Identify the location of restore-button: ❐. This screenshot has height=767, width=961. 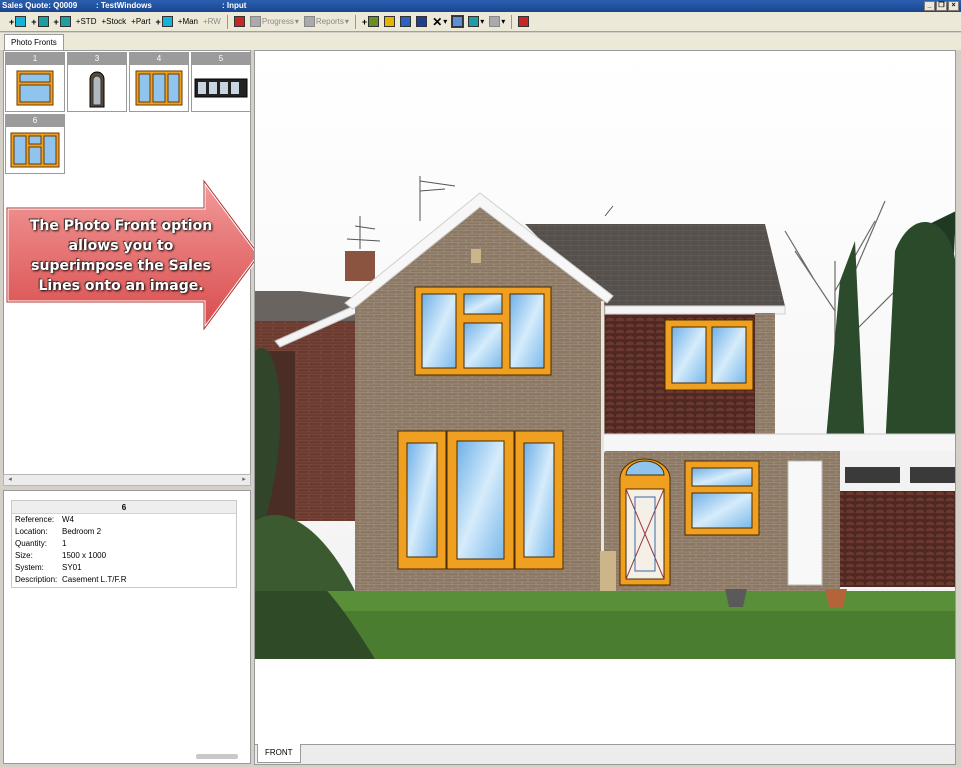
(941, 6).